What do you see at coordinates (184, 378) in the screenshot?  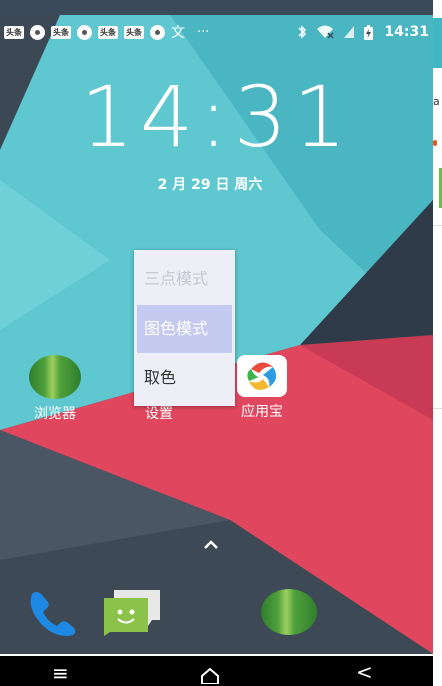 I see `menu-item-pick-color: 取色` at bounding box center [184, 378].